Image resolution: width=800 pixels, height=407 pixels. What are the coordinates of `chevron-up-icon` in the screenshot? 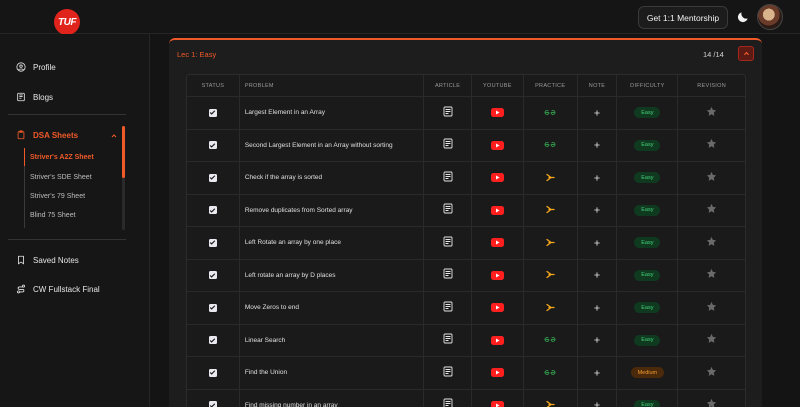 It's located at (114, 136).